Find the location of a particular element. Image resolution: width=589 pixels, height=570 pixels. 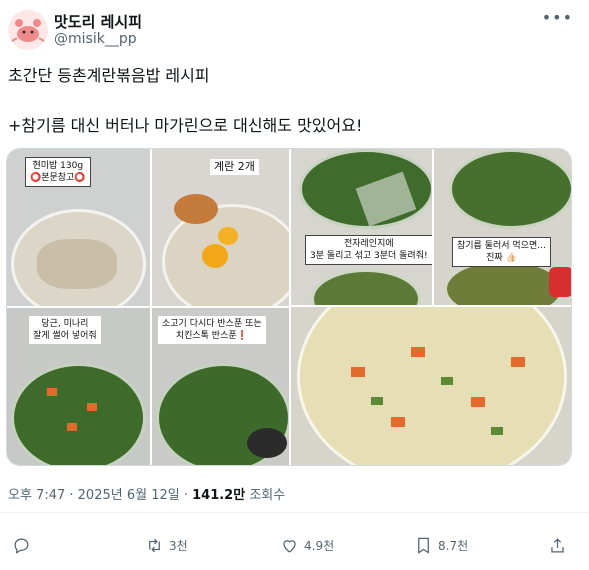

caption-rice: 현미밥 130g ⭕본문참고⭕ is located at coordinates (58, 172).